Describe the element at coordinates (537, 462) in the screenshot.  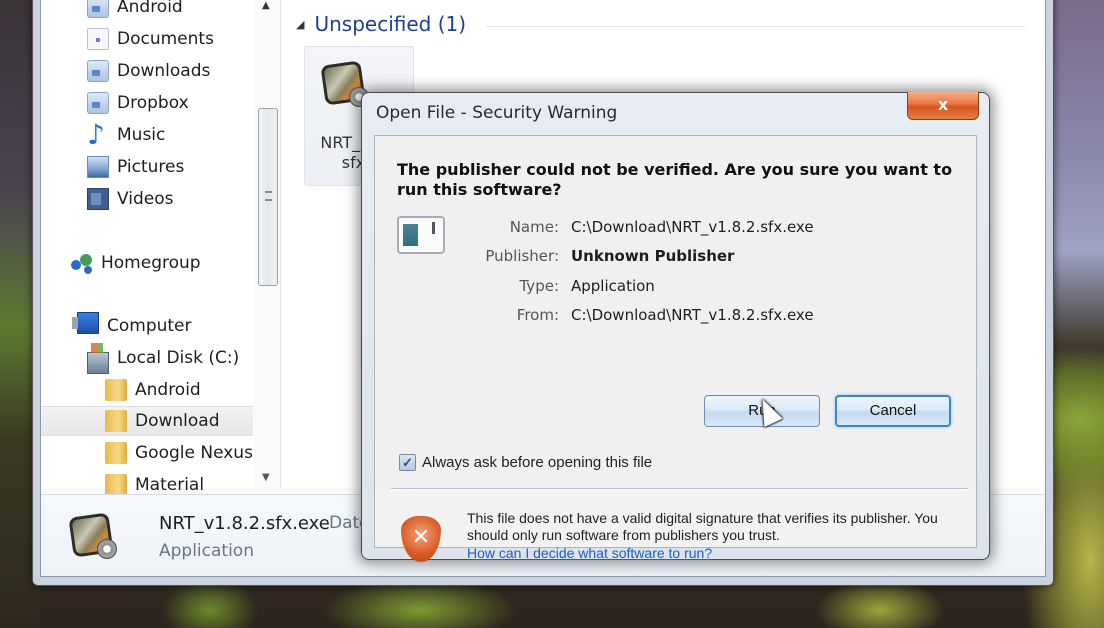
I see `always-ask-label: Always ask before opening this file` at that location.